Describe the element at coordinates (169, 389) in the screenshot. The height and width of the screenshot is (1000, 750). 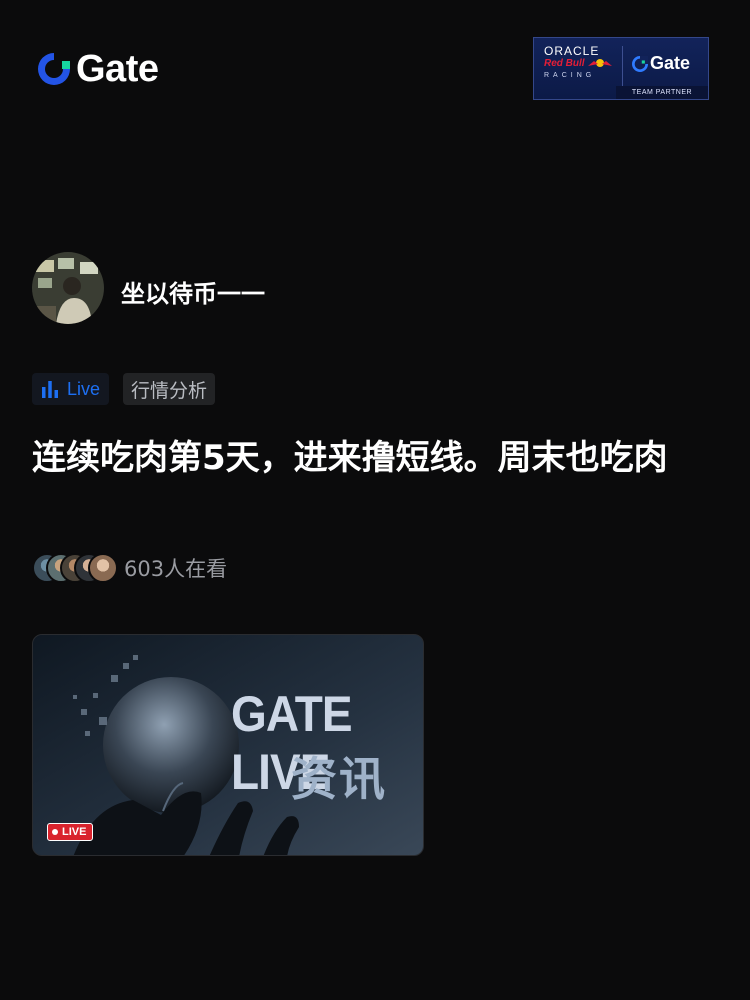
I see `category-tag: 行情分析` at that location.